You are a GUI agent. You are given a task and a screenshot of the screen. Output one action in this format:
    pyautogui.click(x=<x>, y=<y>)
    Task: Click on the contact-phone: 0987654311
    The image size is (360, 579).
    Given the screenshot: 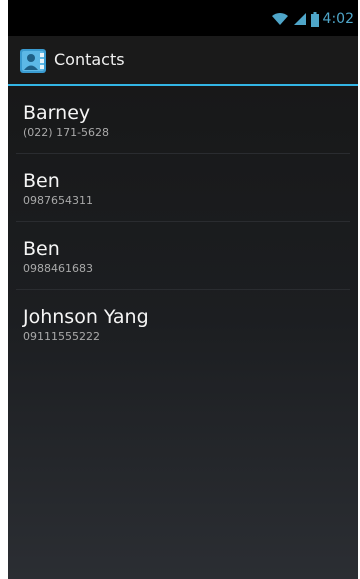 What is the action you would take?
    pyautogui.click(x=58, y=200)
    